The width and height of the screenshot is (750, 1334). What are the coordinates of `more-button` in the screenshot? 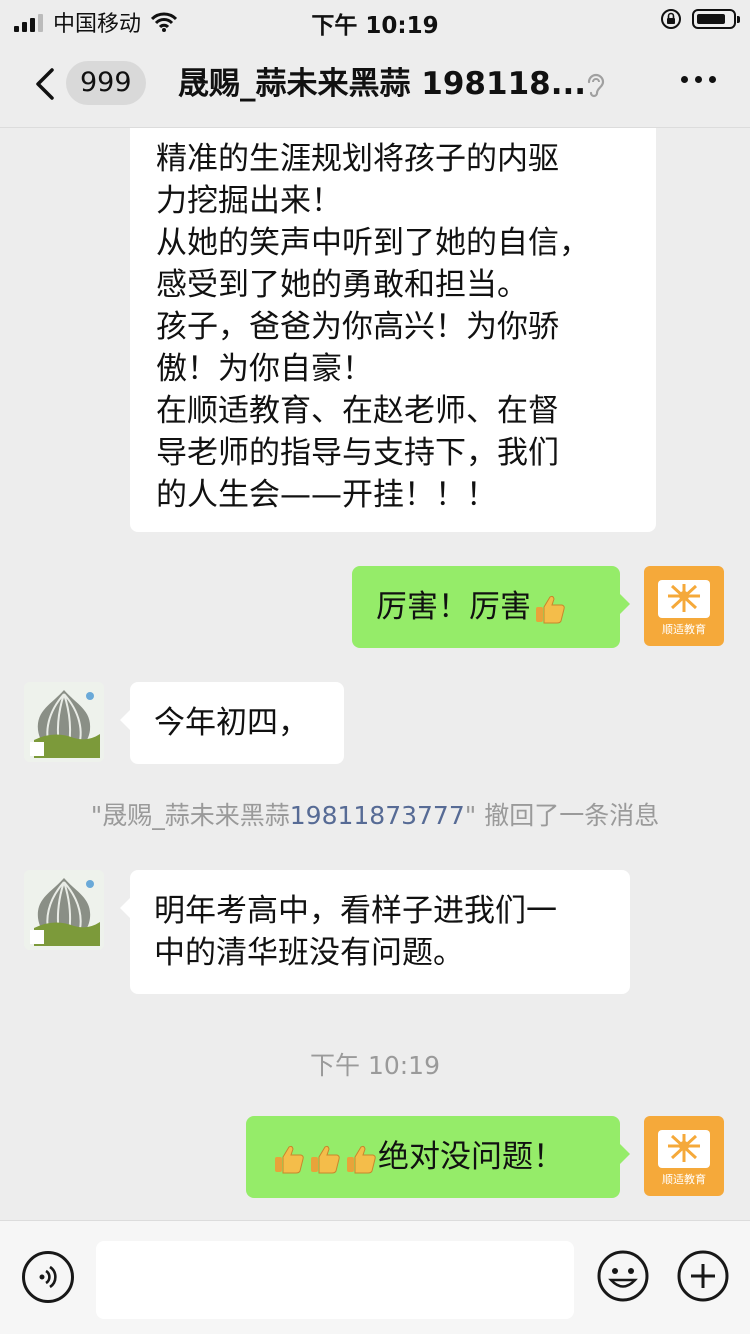 It's located at (698, 79).